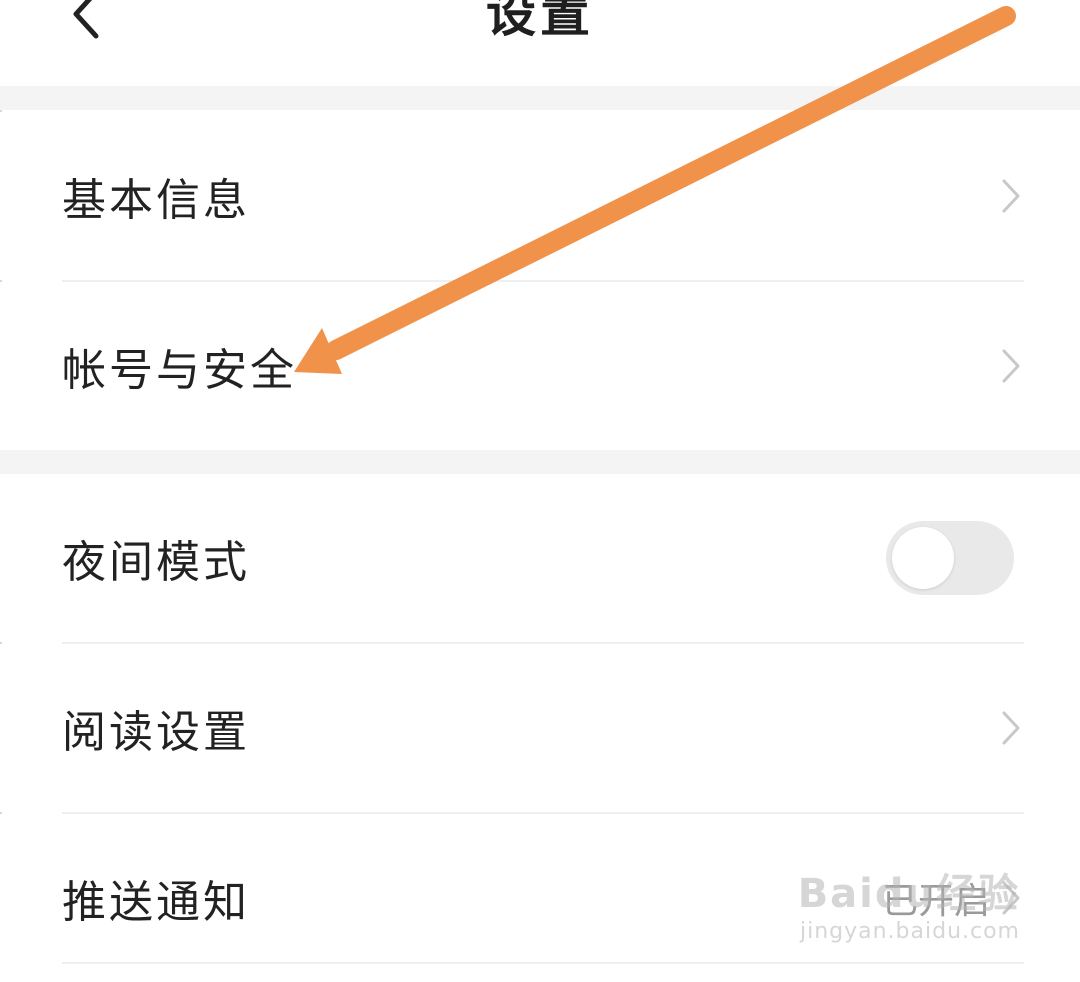 The height and width of the screenshot is (982, 1080). I want to click on settings-item-label: 基本信息, so click(156, 200).